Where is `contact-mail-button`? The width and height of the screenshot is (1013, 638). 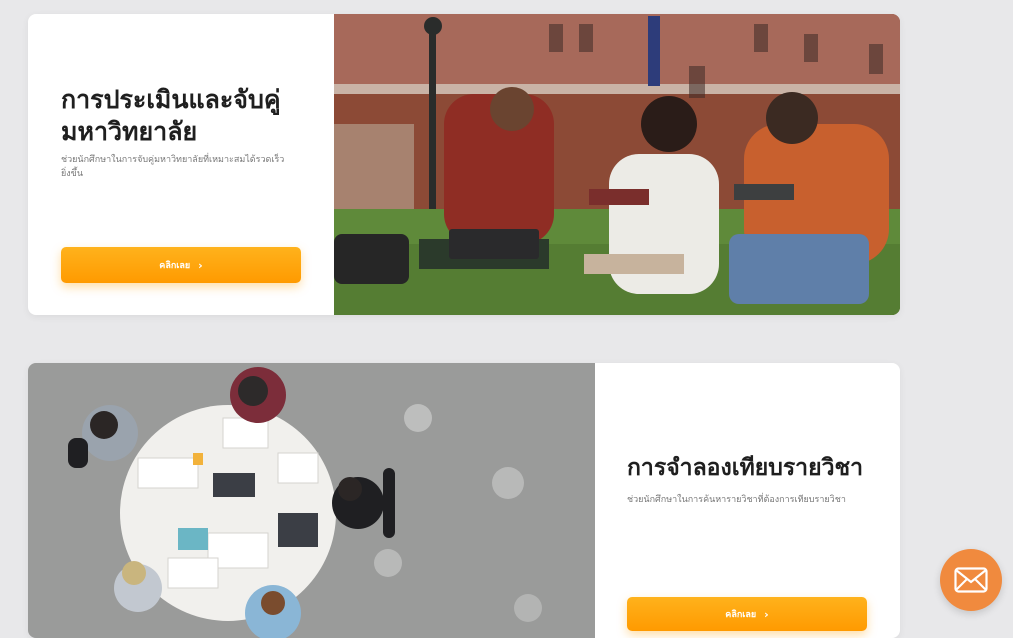 contact-mail-button is located at coordinates (971, 580).